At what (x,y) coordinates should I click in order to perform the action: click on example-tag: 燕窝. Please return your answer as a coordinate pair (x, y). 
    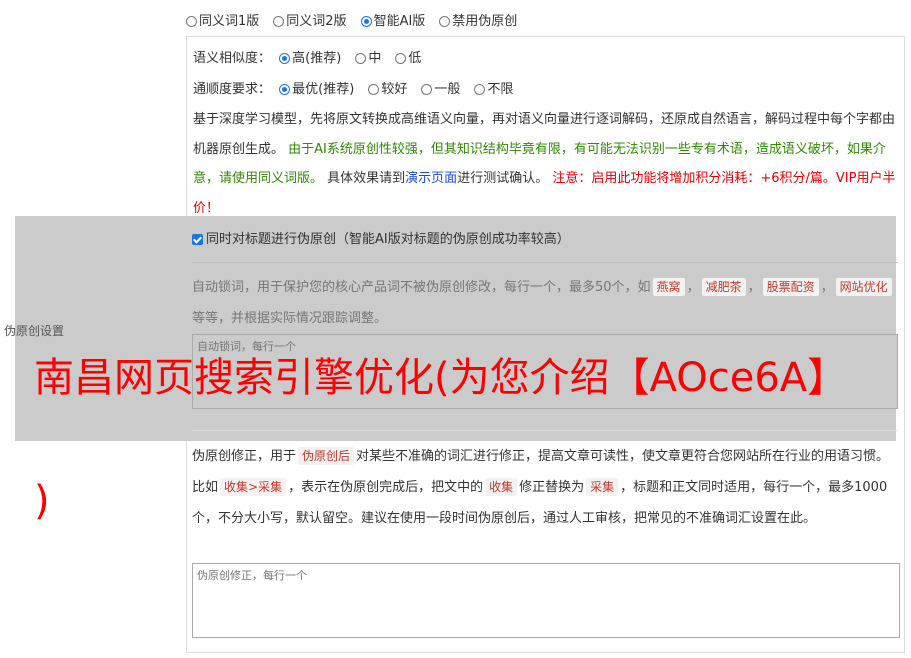
    Looking at the image, I should click on (668, 287).